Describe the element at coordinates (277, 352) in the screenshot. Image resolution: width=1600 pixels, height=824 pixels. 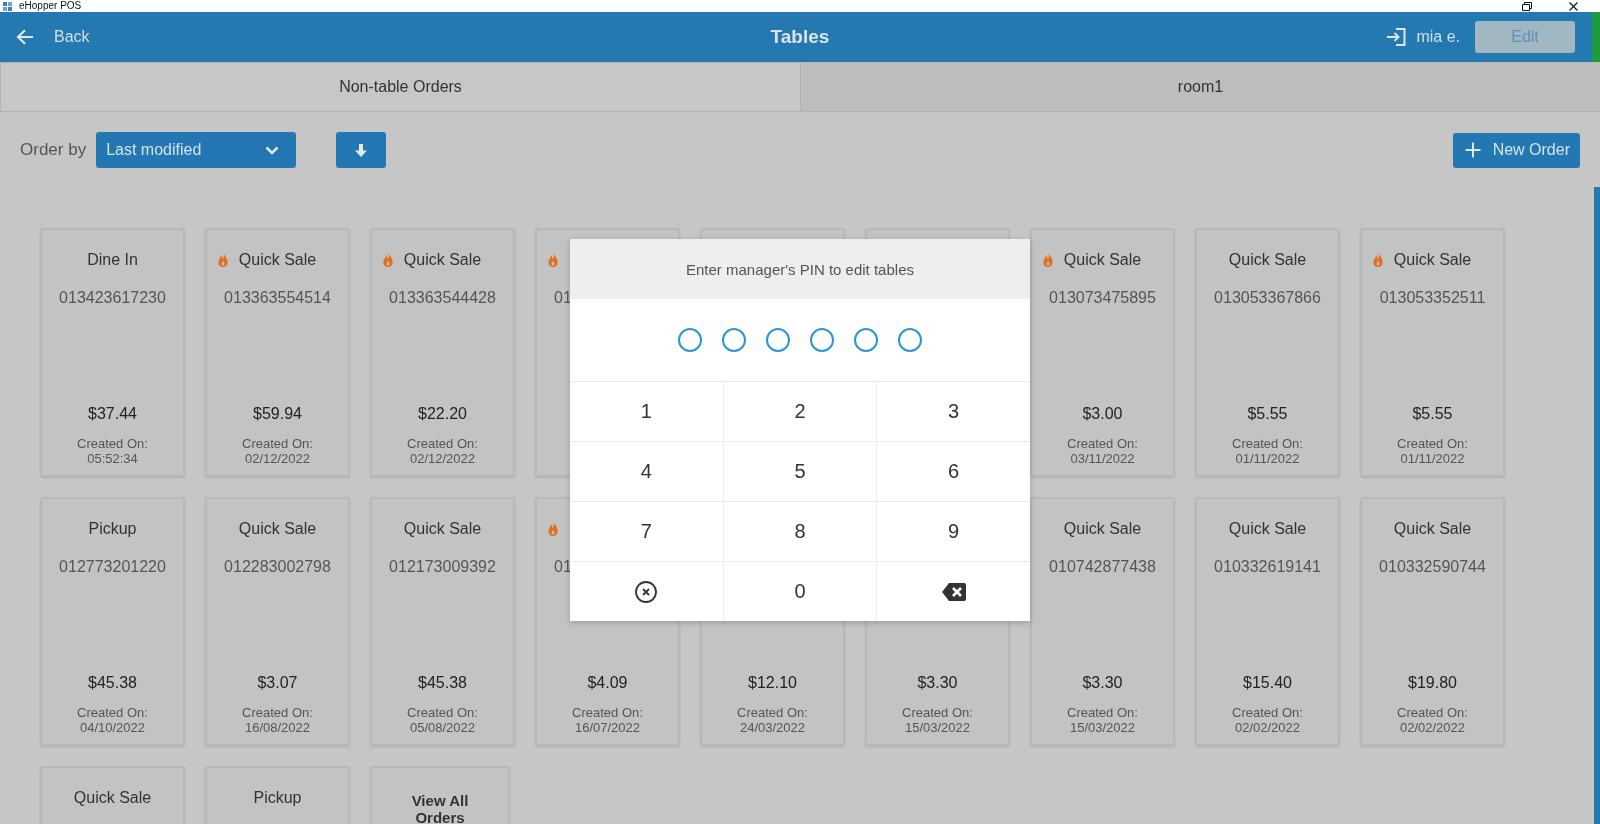
I see `order-card: Quick Sale 013363554514 $59.94 Created On: 02/12/2022` at that location.